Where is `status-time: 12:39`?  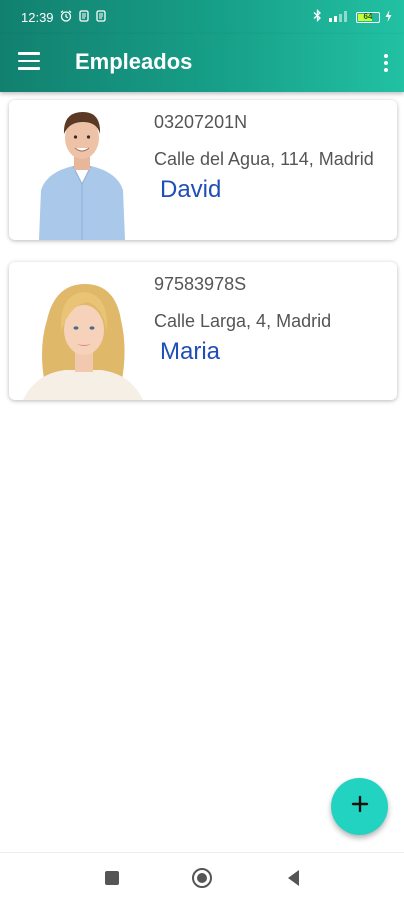
status-time: 12:39 is located at coordinates (37, 17).